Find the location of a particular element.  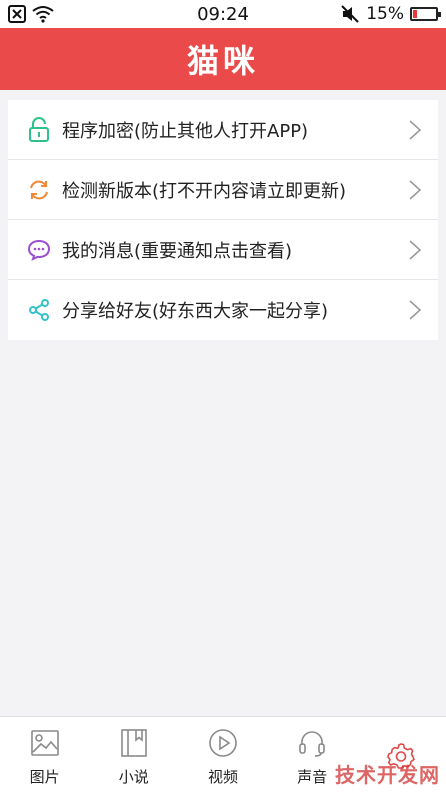

menu-item-app-lock: 程序加密(防止其他人打开APP) is located at coordinates (223, 130).